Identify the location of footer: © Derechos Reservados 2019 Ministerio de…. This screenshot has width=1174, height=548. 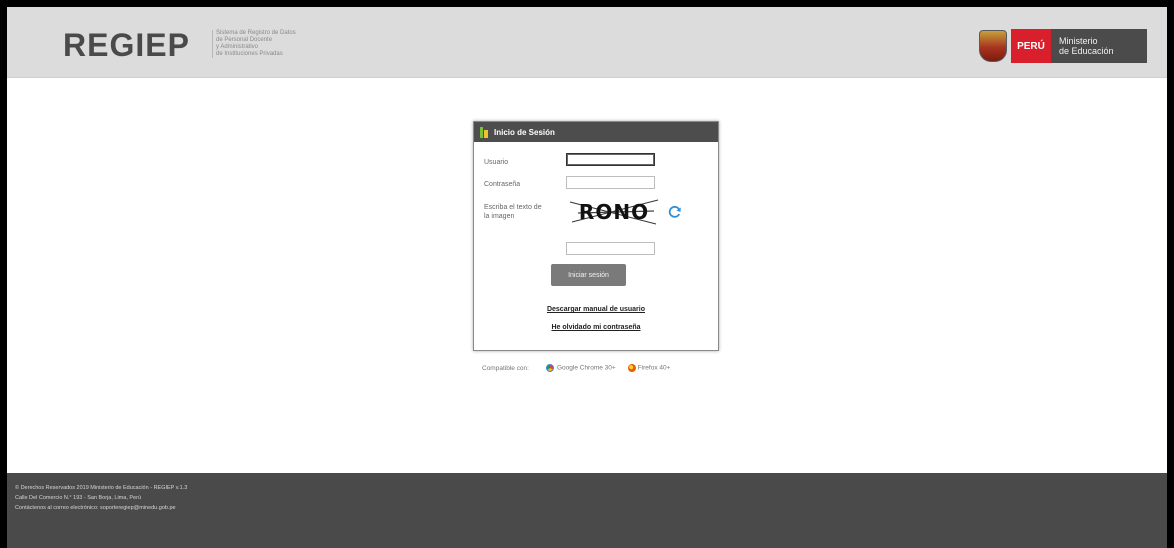
(587, 510).